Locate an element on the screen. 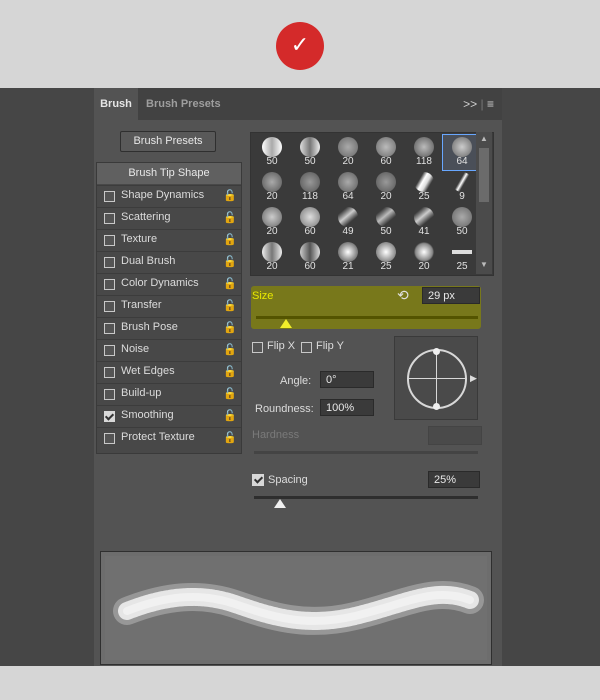 This screenshot has height=700, width=600. roundness-label: Roundness: is located at coordinates (284, 409).